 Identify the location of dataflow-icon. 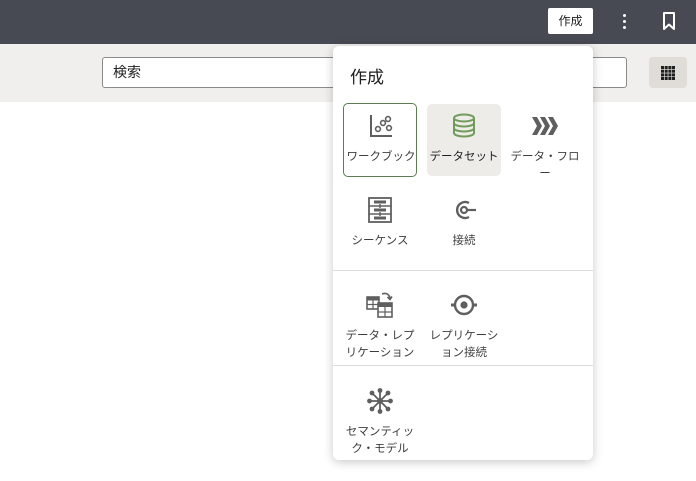
(545, 126).